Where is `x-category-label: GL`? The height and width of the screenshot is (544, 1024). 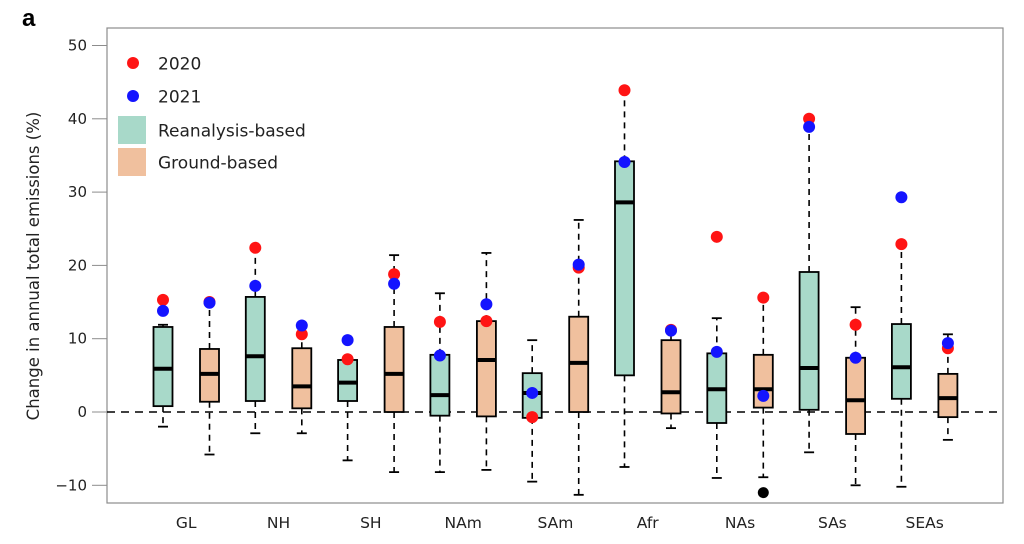 x-category-label: GL is located at coordinates (186, 523).